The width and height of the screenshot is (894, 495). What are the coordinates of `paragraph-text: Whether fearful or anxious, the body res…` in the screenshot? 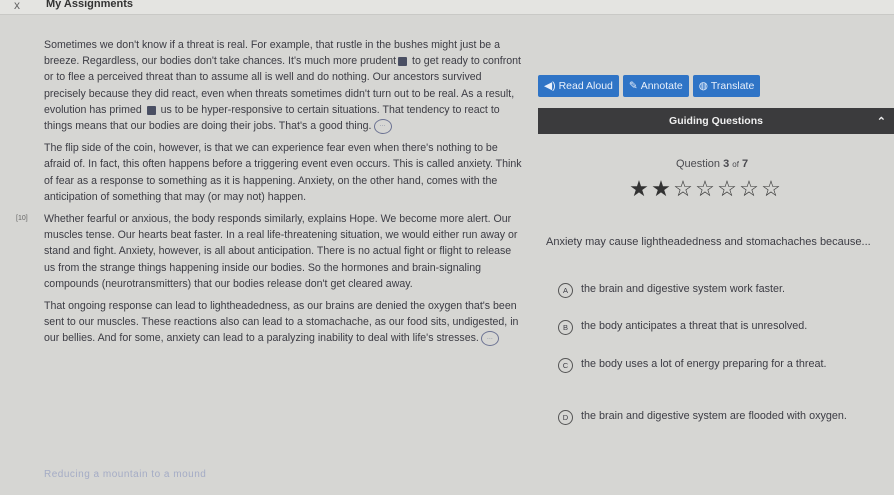 It's located at (281, 251).